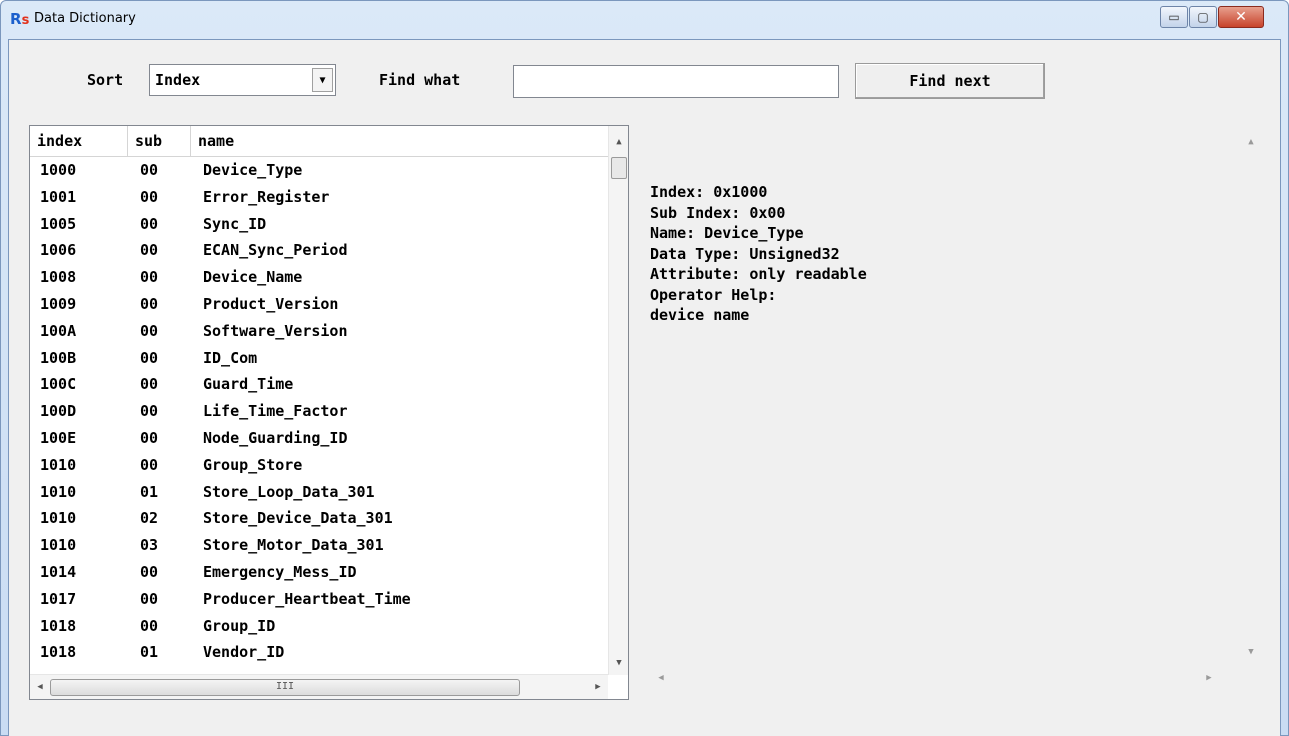  Describe the element at coordinates (280, 571) in the screenshot. I see `cell-name: Emergency_Mess_ID` at that location.